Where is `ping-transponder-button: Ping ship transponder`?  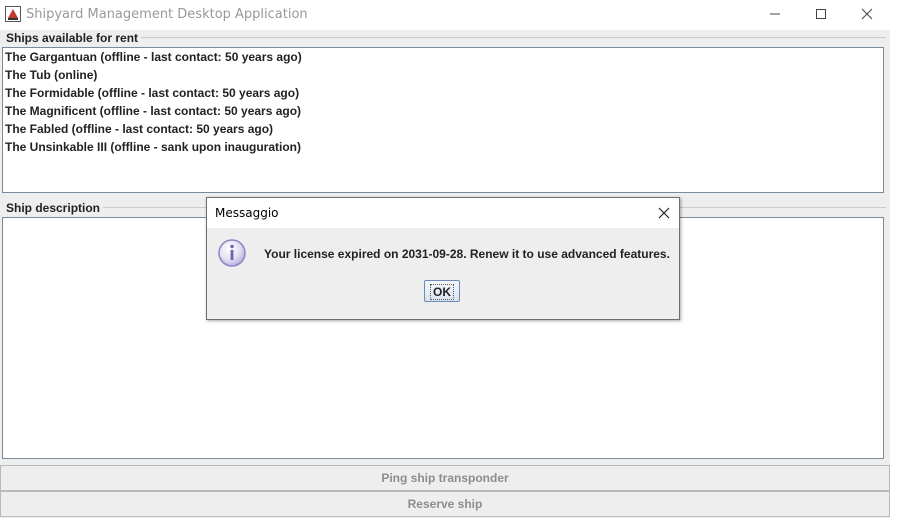
ping-transponder-button: Ping ship transponder is located at coordinates (445, 478).